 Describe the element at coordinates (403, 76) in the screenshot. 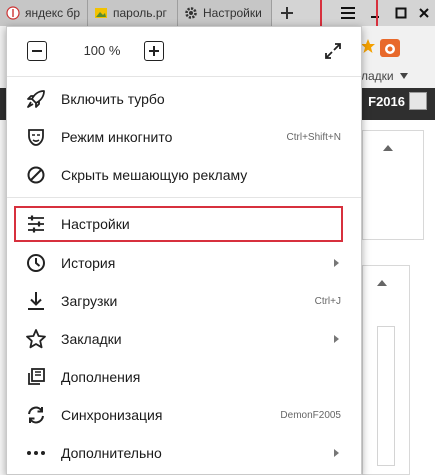

I see `chevron-down-icon` at that location.